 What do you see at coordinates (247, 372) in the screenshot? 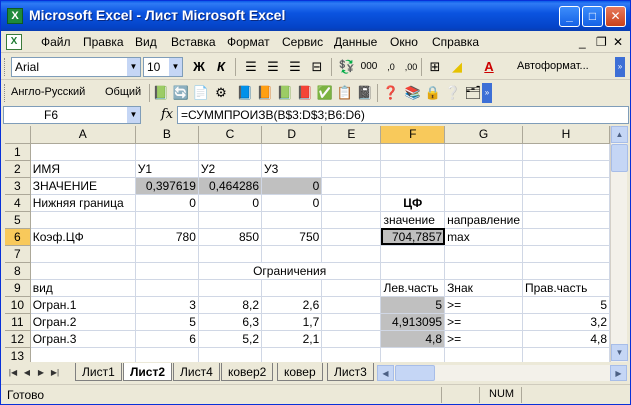
I see `tab-kover2: ковер2` at bounding box center [247, 372].